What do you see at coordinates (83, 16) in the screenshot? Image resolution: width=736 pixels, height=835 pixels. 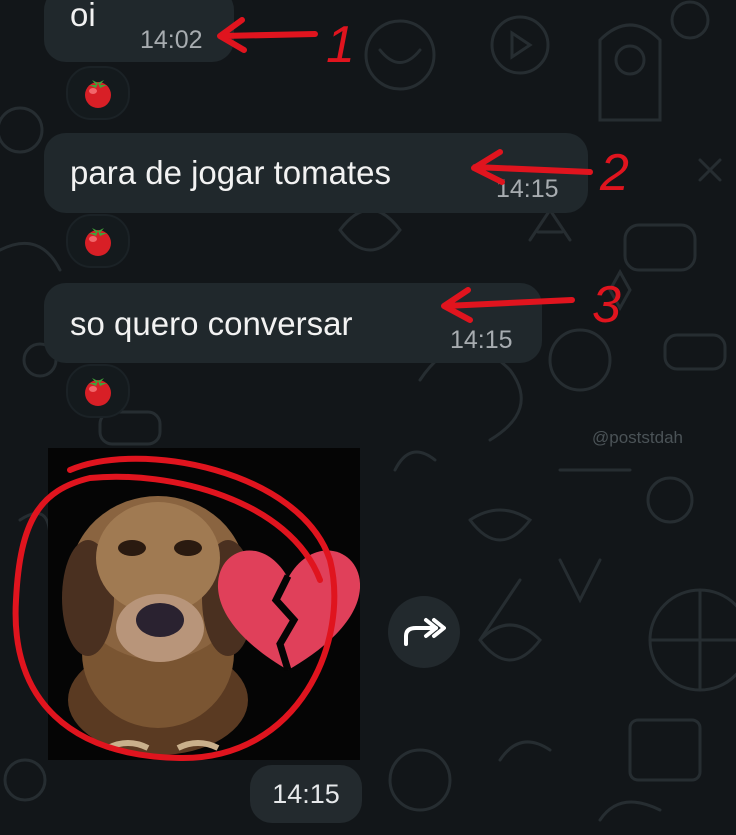 I see `message-text: oi` at bounding box center [83, 16].